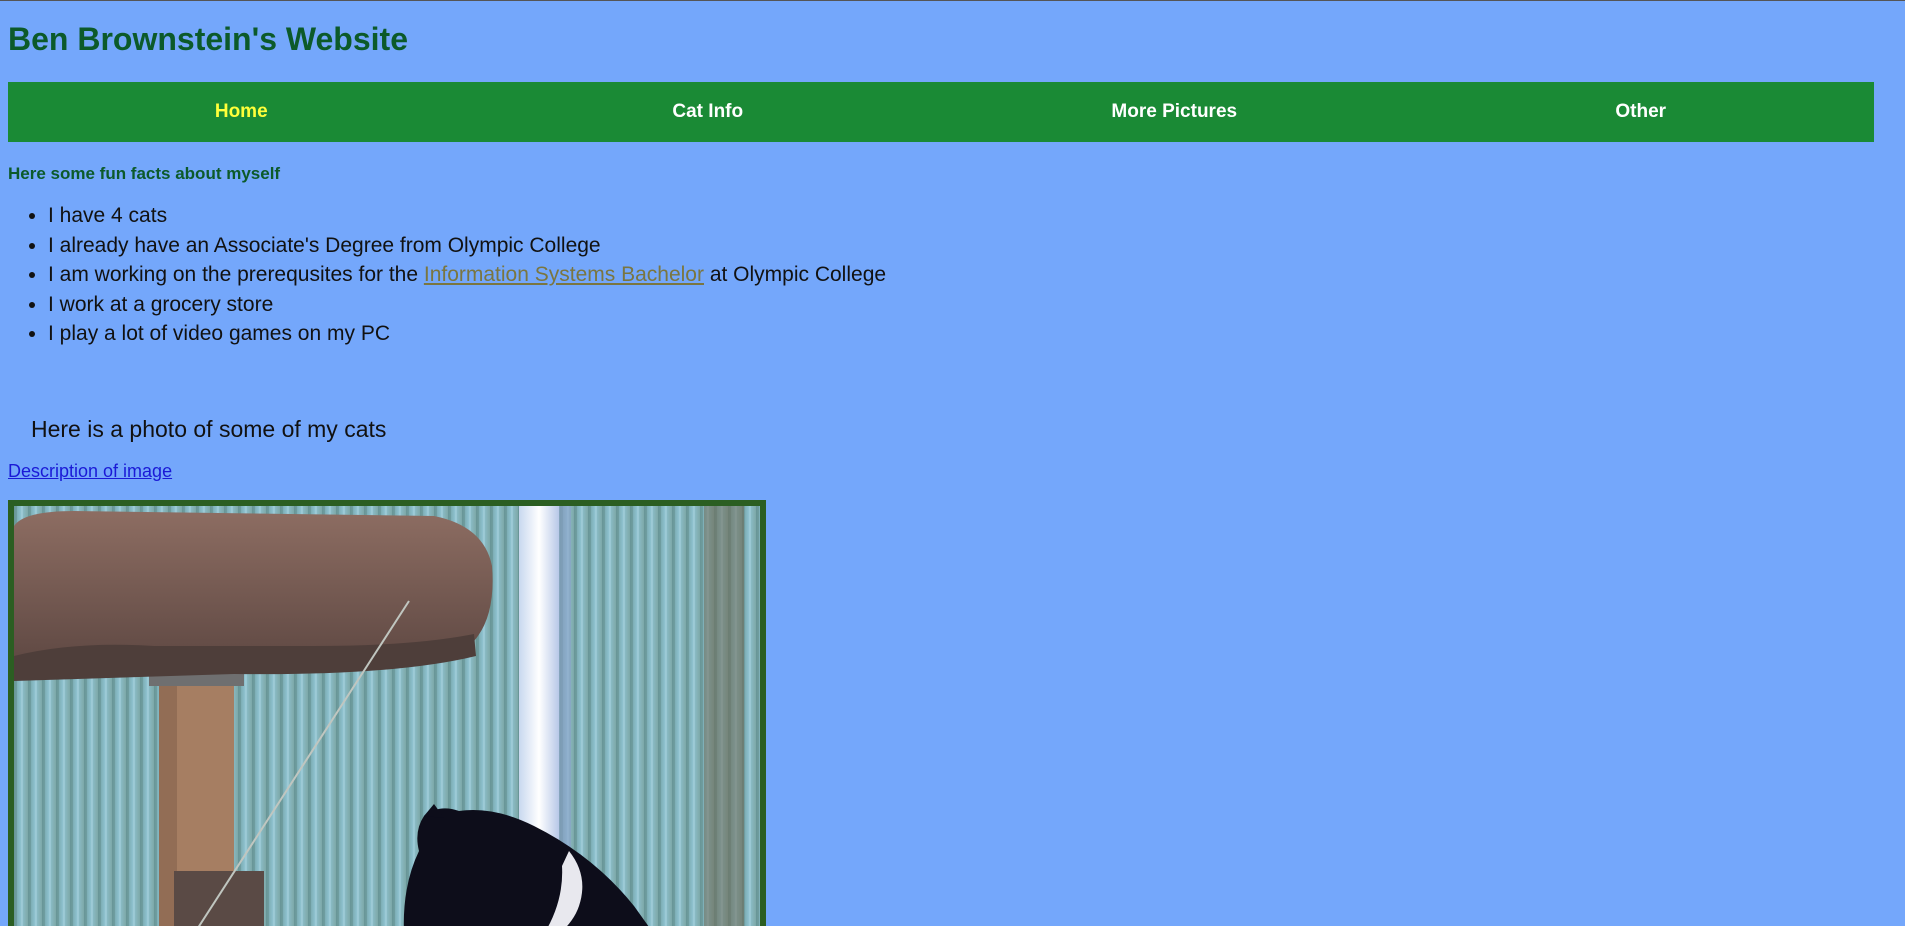 This screenshot has width=1905, height=926. Describe the element at coordinates (564, 274) in the screenshot. I see `information-systems-bachelor-link: Information Systems Bachelor` at that location.